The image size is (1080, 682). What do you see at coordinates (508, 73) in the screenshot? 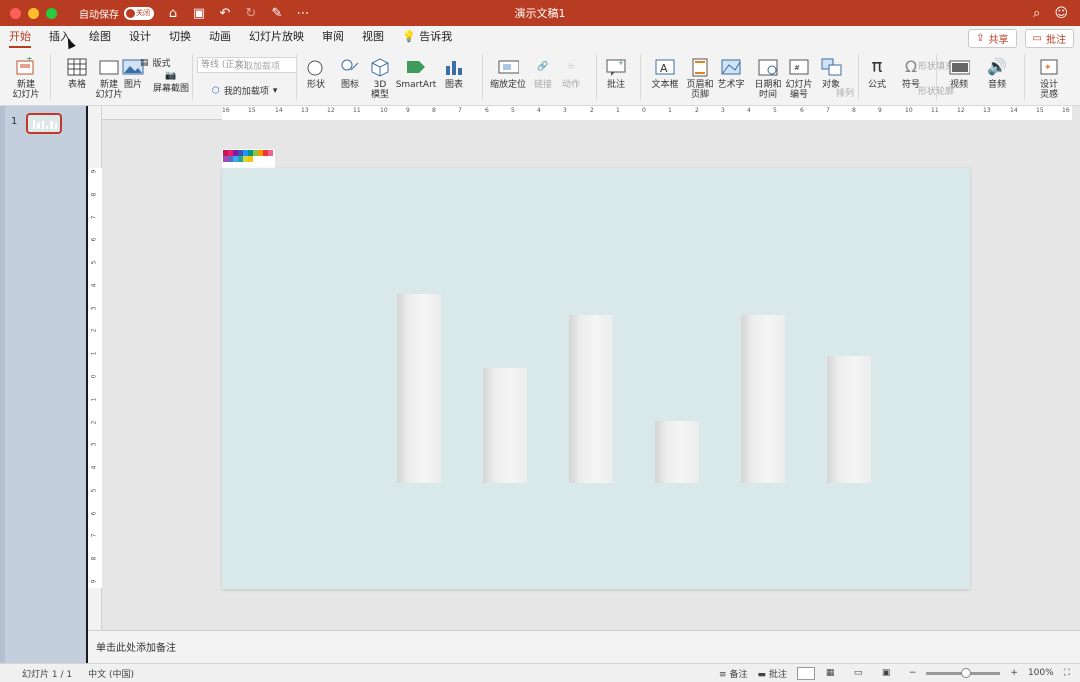
I see `zoom-button: 缩放定位` at bounding box center [508, 73].